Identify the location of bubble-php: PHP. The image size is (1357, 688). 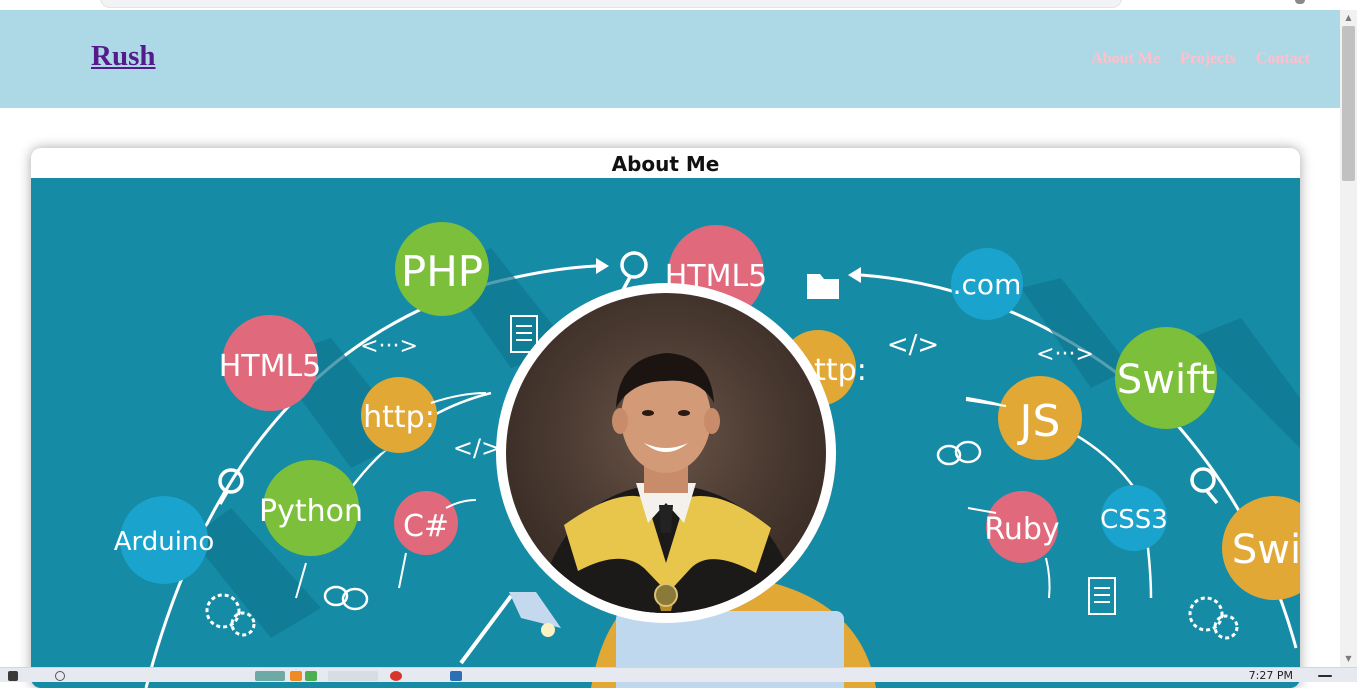
(442, 269).